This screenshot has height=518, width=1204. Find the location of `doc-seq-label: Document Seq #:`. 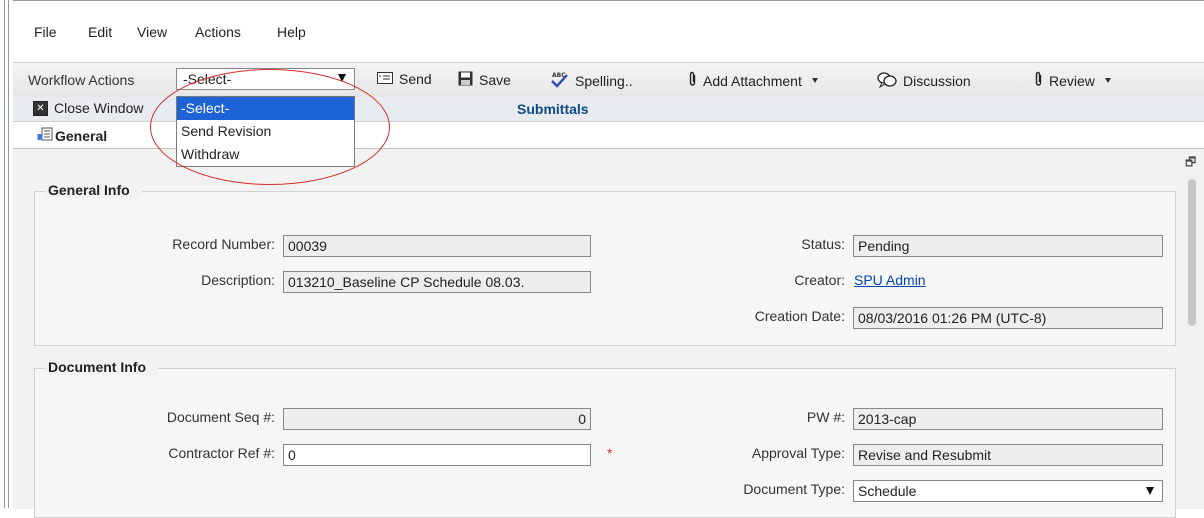

doc-seq-label: Document Seq #: is located at coordinates (220, 417).